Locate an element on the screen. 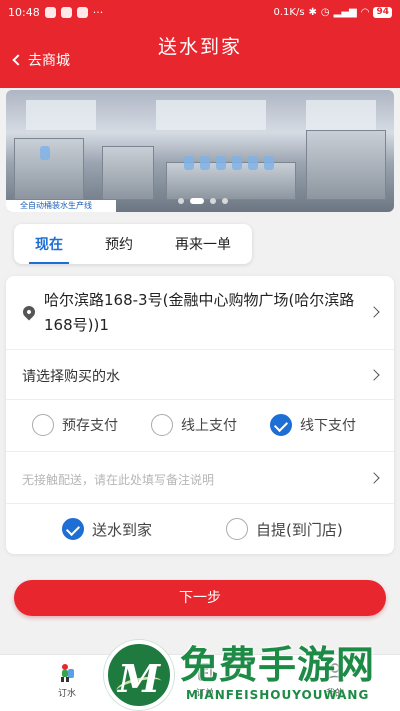  delivery-option-label: 自提(到门店) is located at coordinates (299, 529).